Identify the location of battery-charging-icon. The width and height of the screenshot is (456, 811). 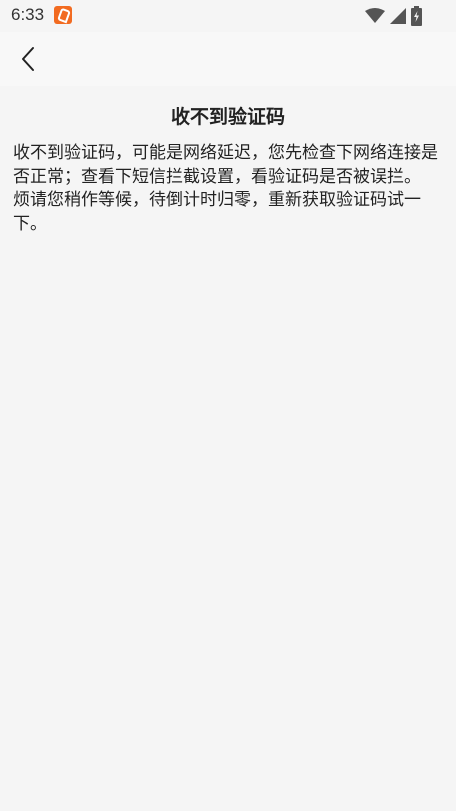
(416, 16).